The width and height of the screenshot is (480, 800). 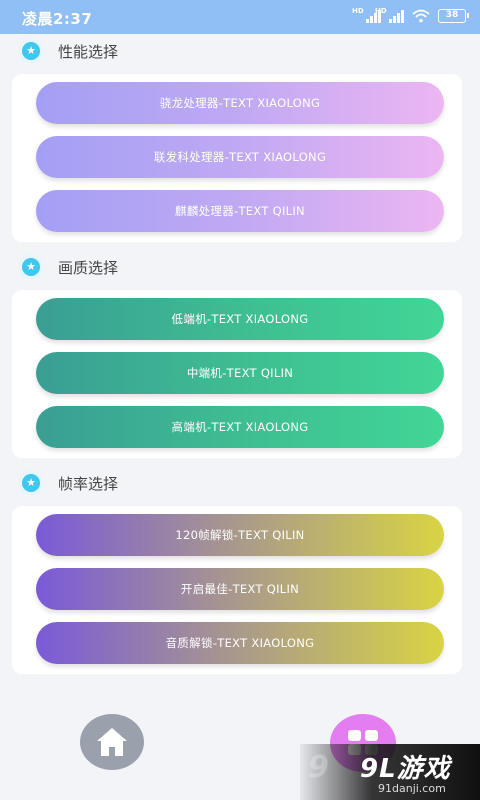 What do you see at coordinates (240, 643) in the screenshot?
I see `option-button: 音质解锁-TEXT XIAOLONG` at bounding box center [240, 643].